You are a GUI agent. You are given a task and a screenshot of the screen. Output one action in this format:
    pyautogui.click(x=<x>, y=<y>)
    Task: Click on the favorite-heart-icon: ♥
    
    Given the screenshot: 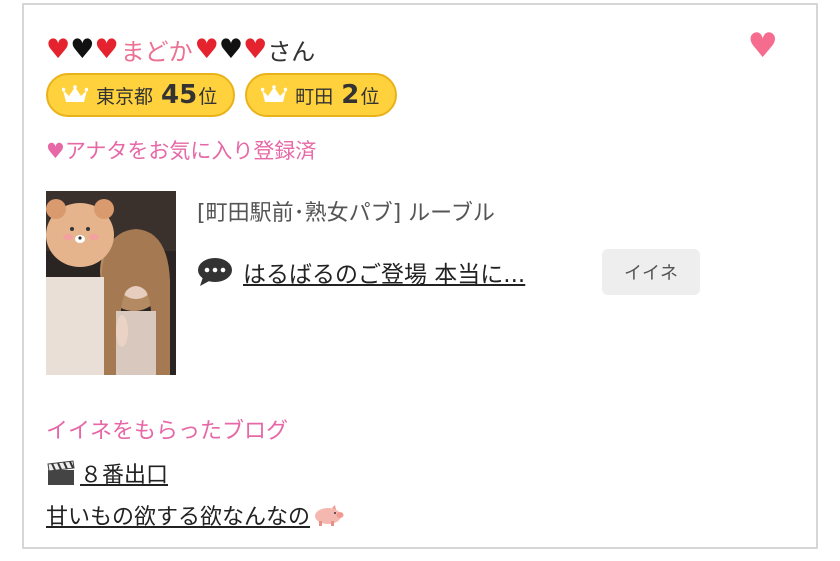 What is the action you would take?
    pyautogui.click(x=763, y=46)
    